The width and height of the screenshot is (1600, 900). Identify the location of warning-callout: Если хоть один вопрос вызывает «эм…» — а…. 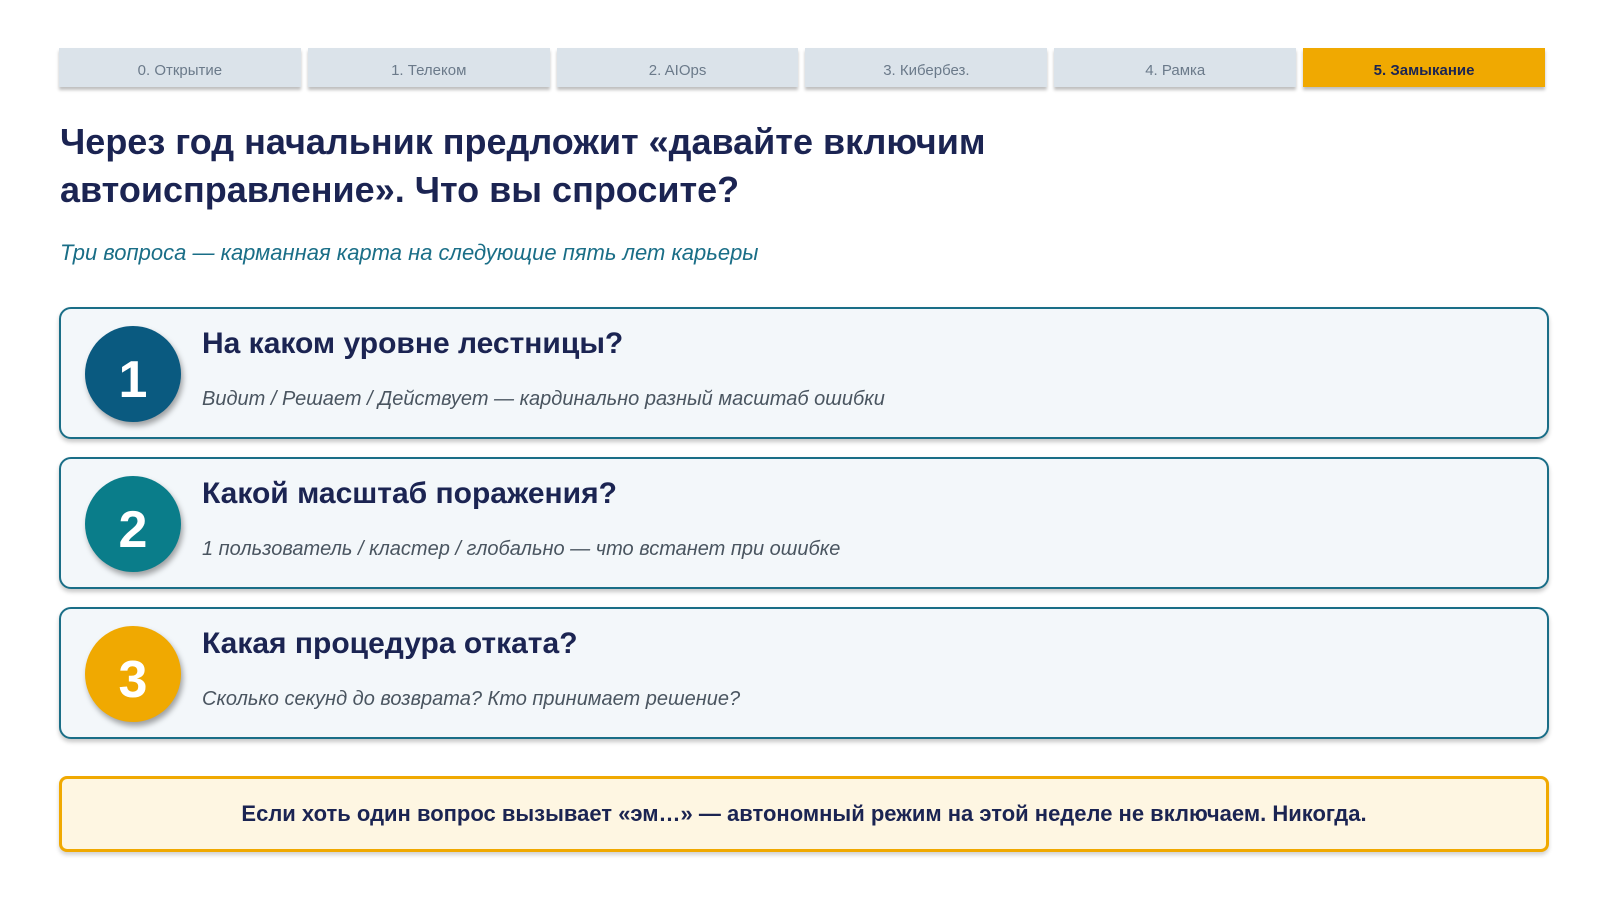
(804, 814).